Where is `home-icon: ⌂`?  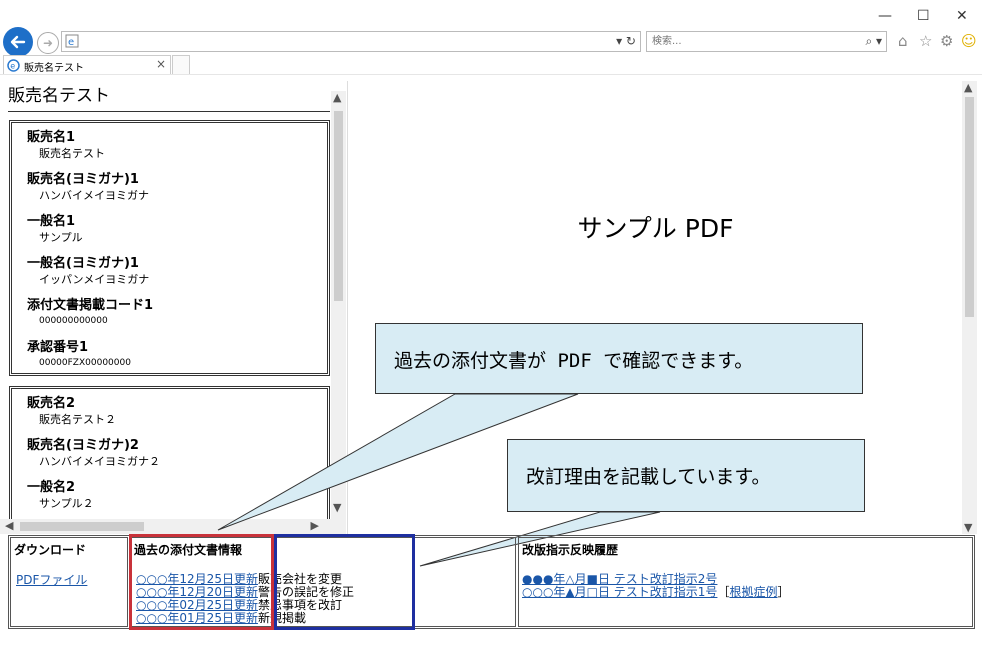 home-icon: ⌂ is located at coordinates (903, 41).